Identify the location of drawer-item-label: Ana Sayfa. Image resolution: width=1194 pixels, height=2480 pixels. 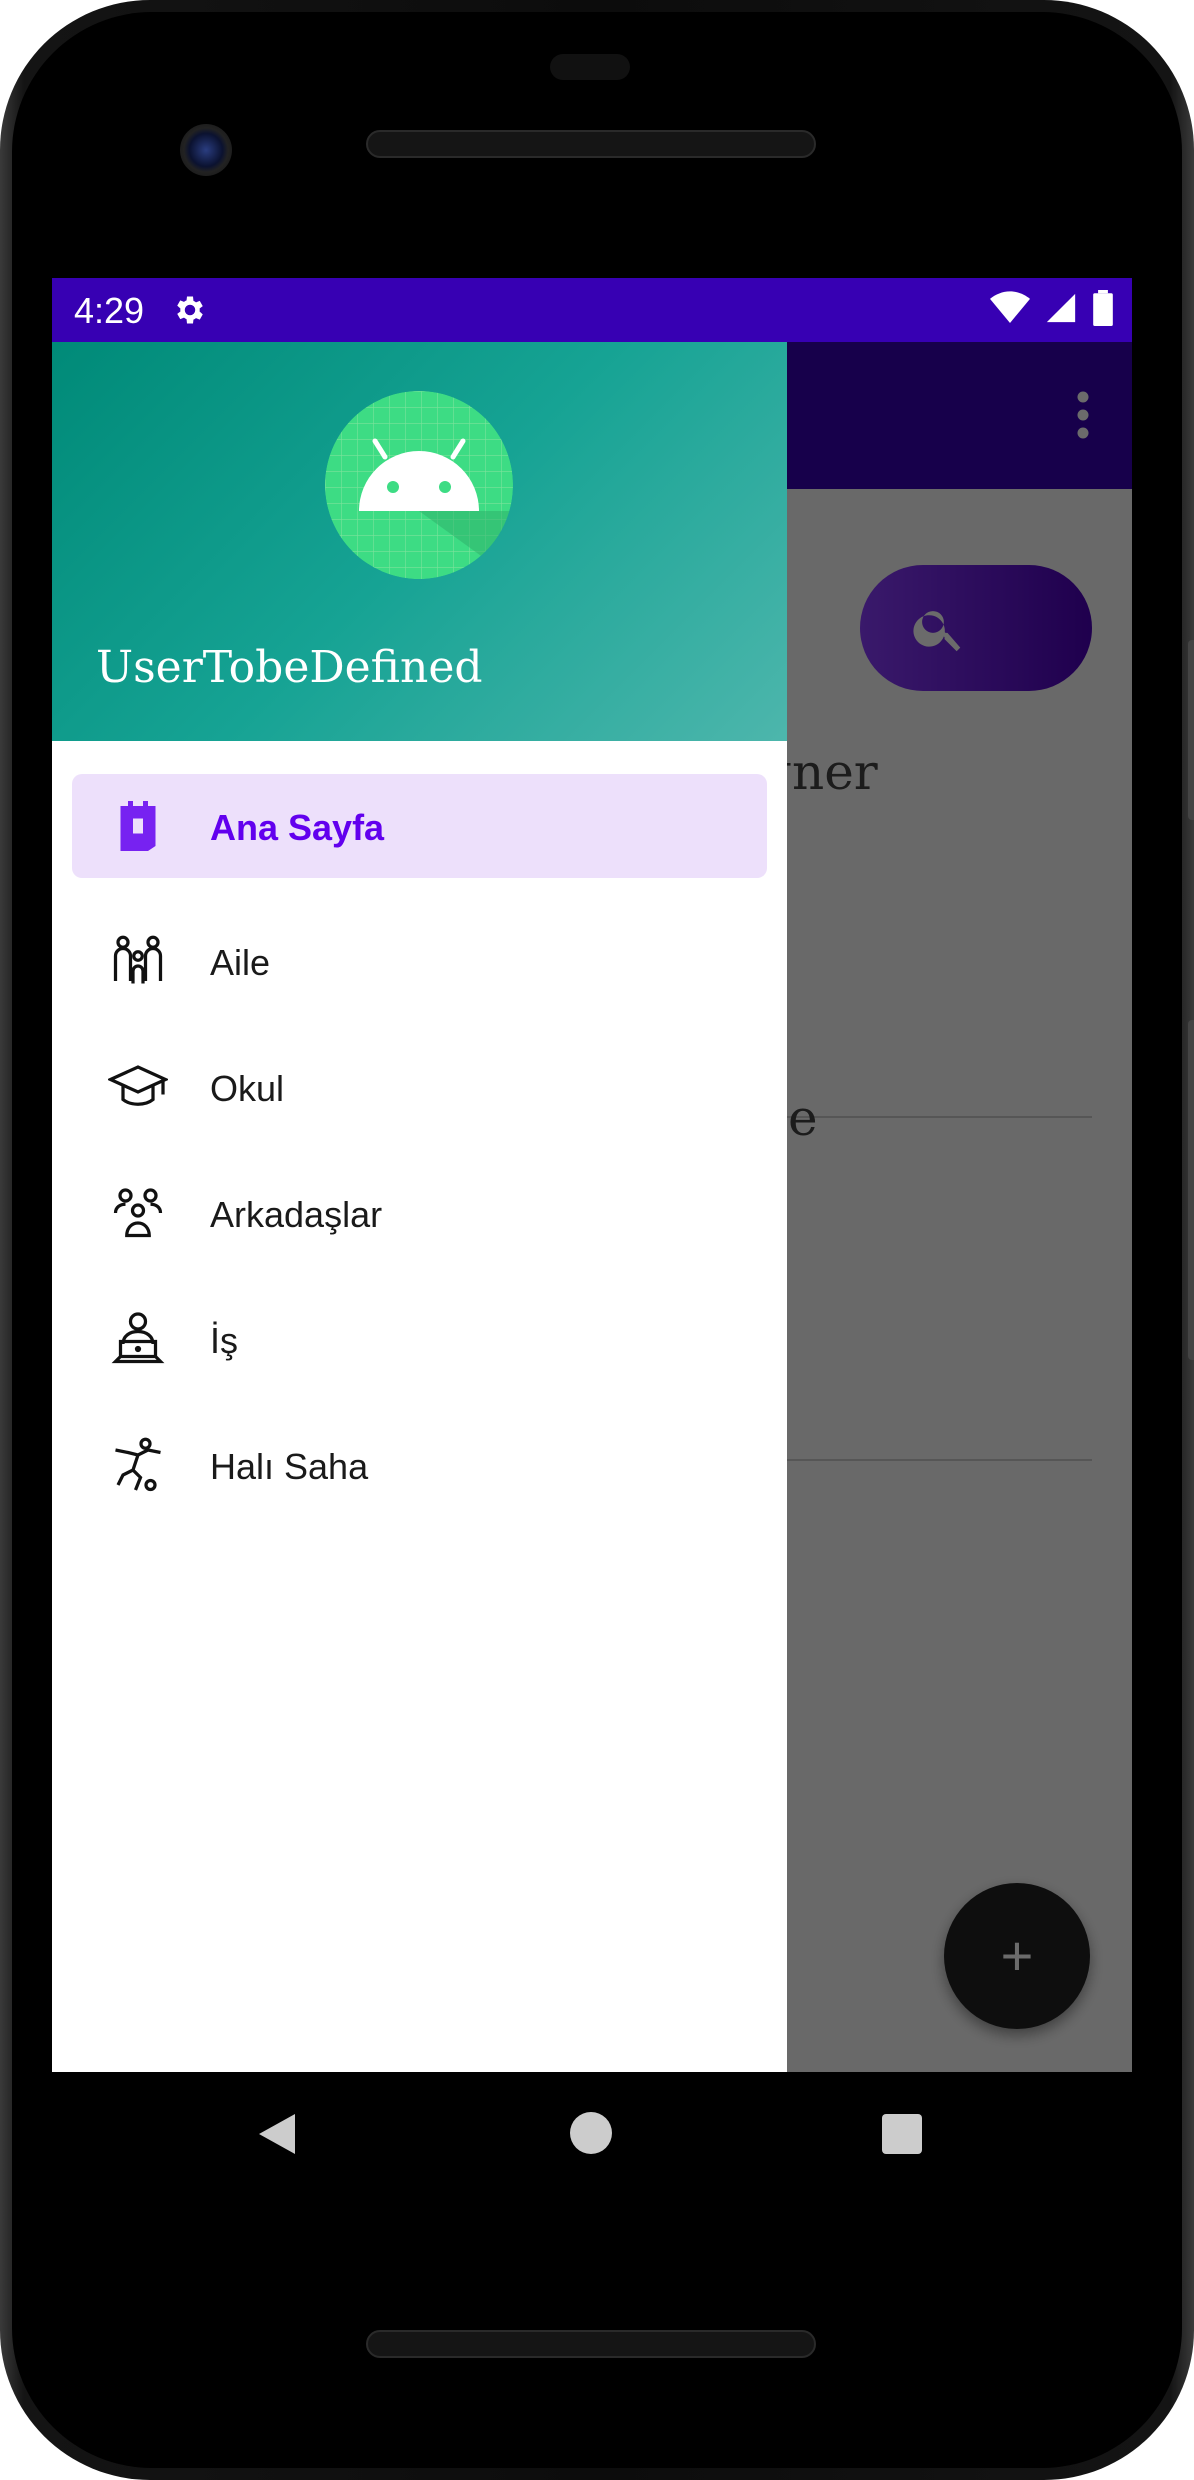
(297, 827).